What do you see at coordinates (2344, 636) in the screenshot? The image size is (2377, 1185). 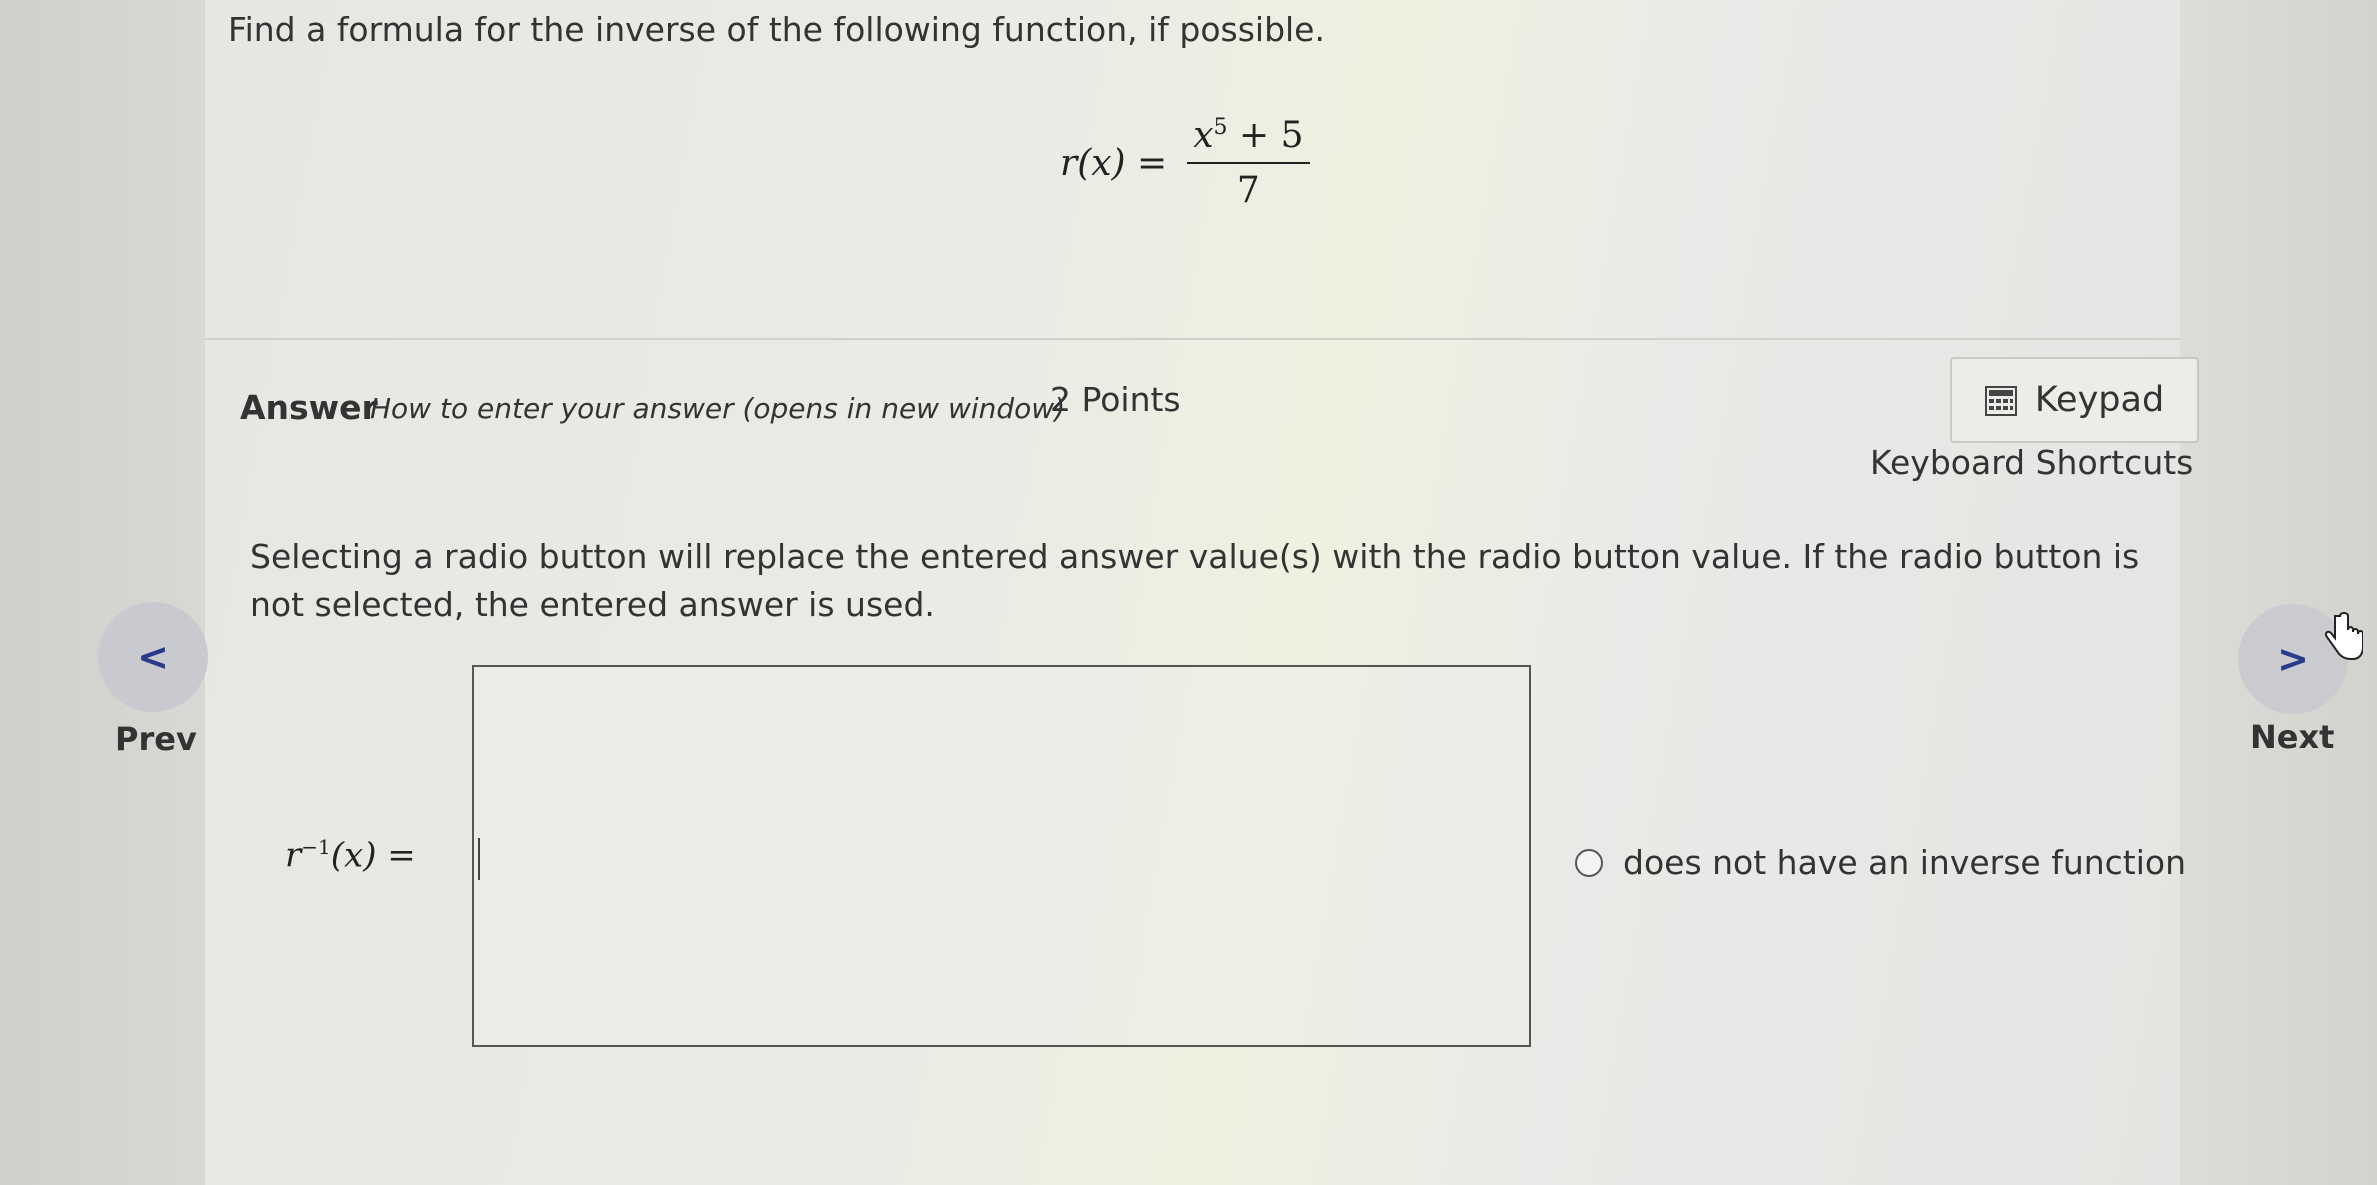 I see `hand-cursor-icon` at bounding box center [2344, 636].